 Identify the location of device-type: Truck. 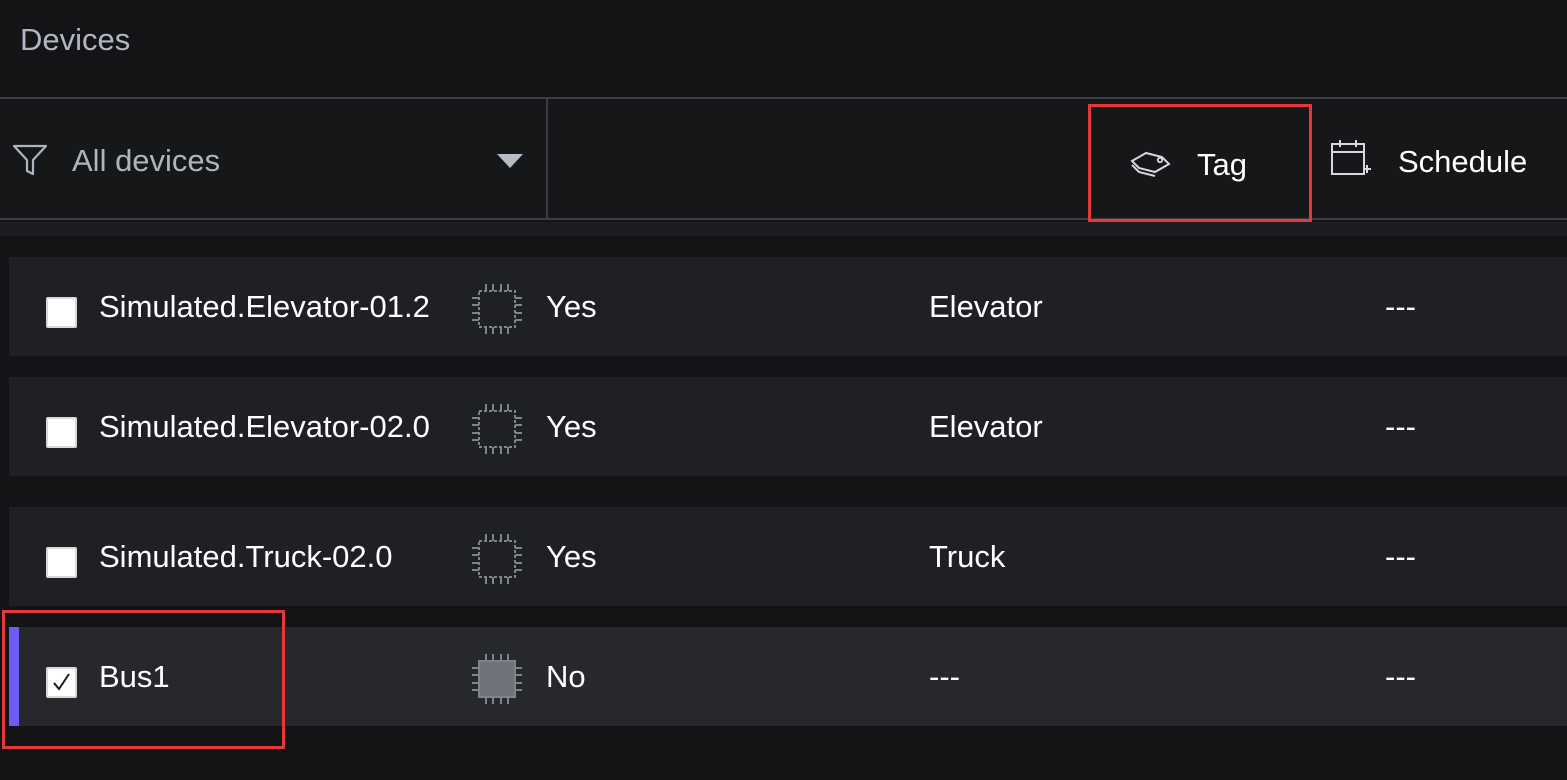
(967, 556).